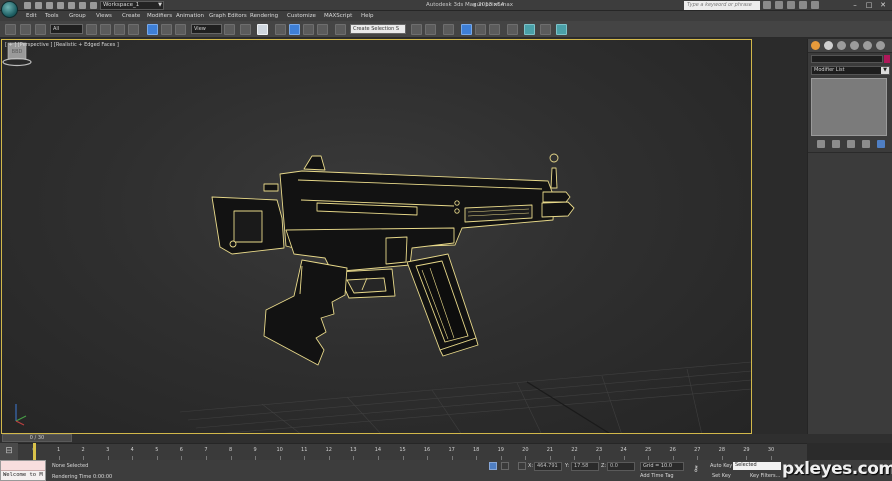  Describe the element at coordinates (340, 29) in the screenshot. I see `edit-named-selection-icon` at that location.